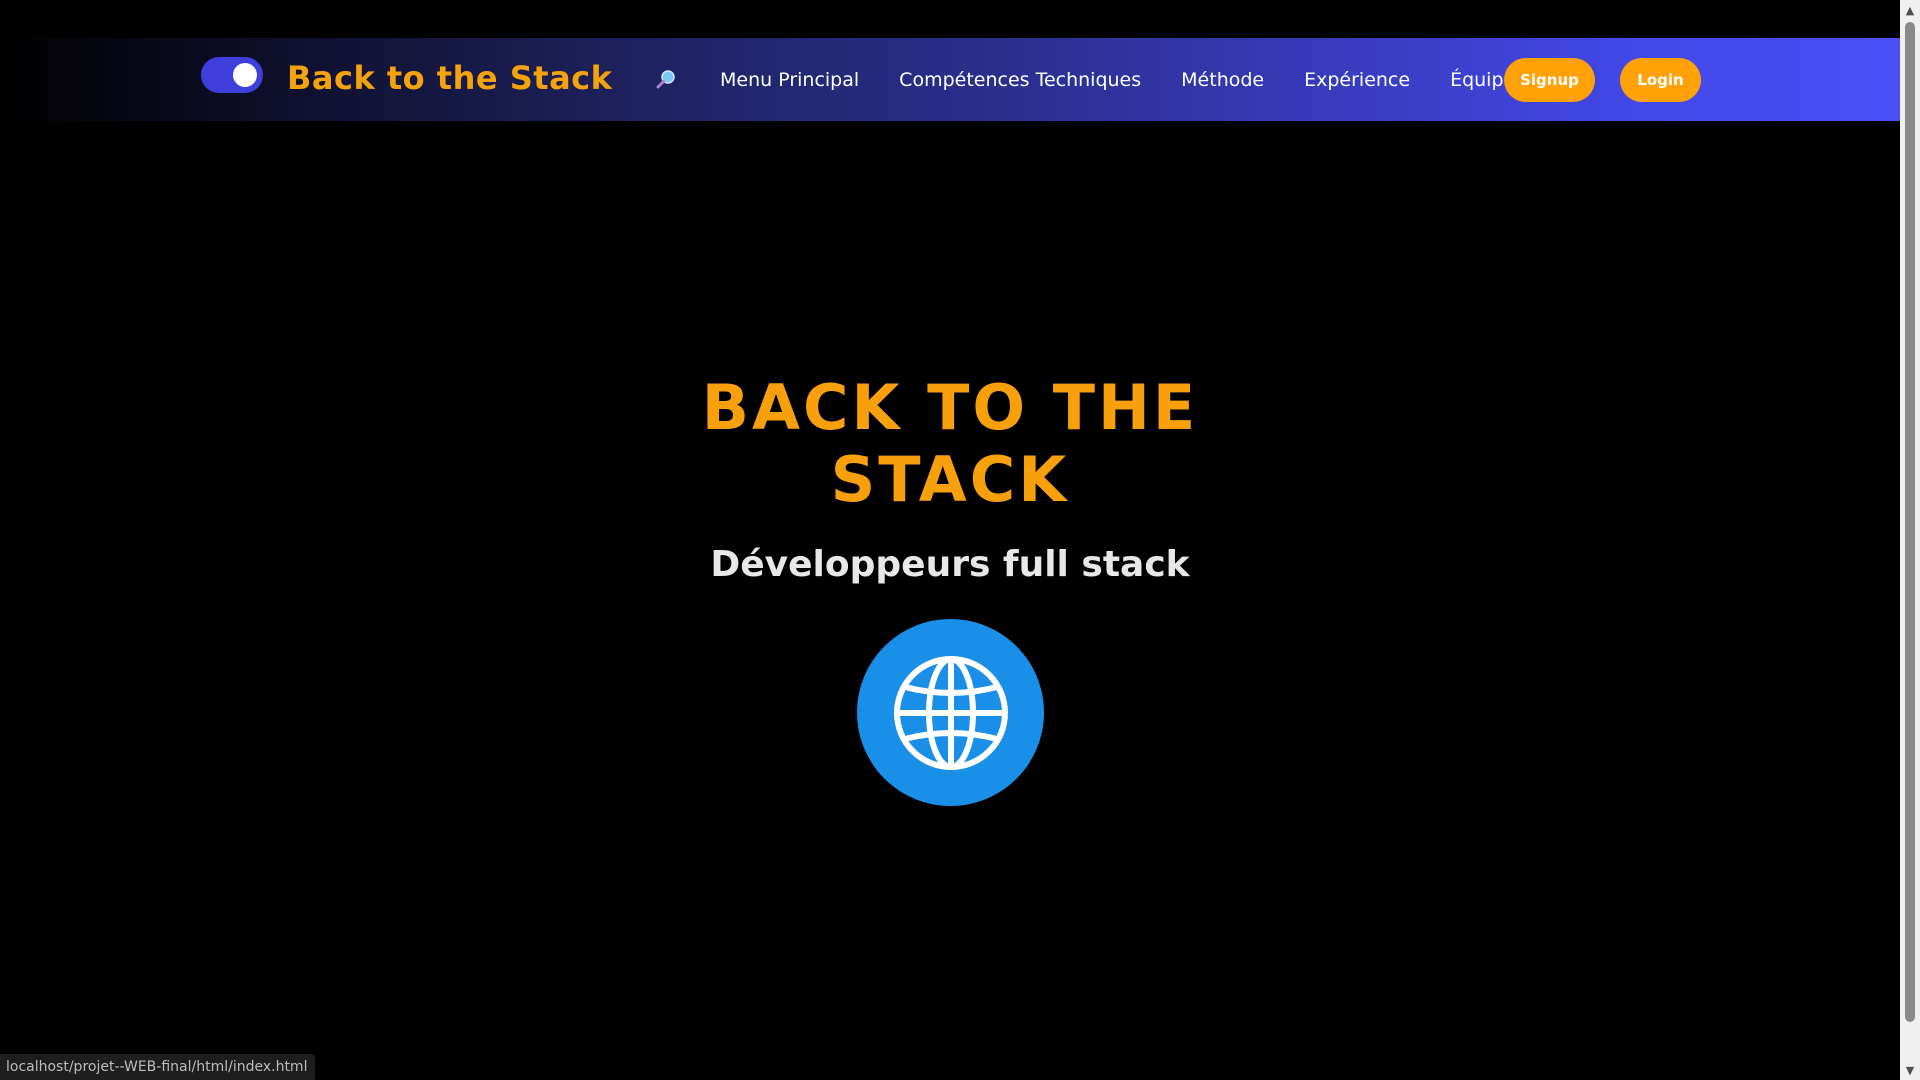 The image size is (1920, 1080). I want to click on vertical-scrollbar: ▲ ▼, so click(1910, 540).